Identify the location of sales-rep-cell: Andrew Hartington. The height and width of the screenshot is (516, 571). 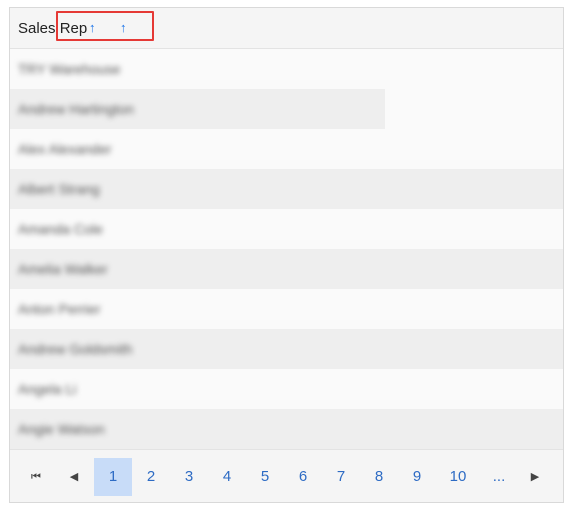
(76, 109).